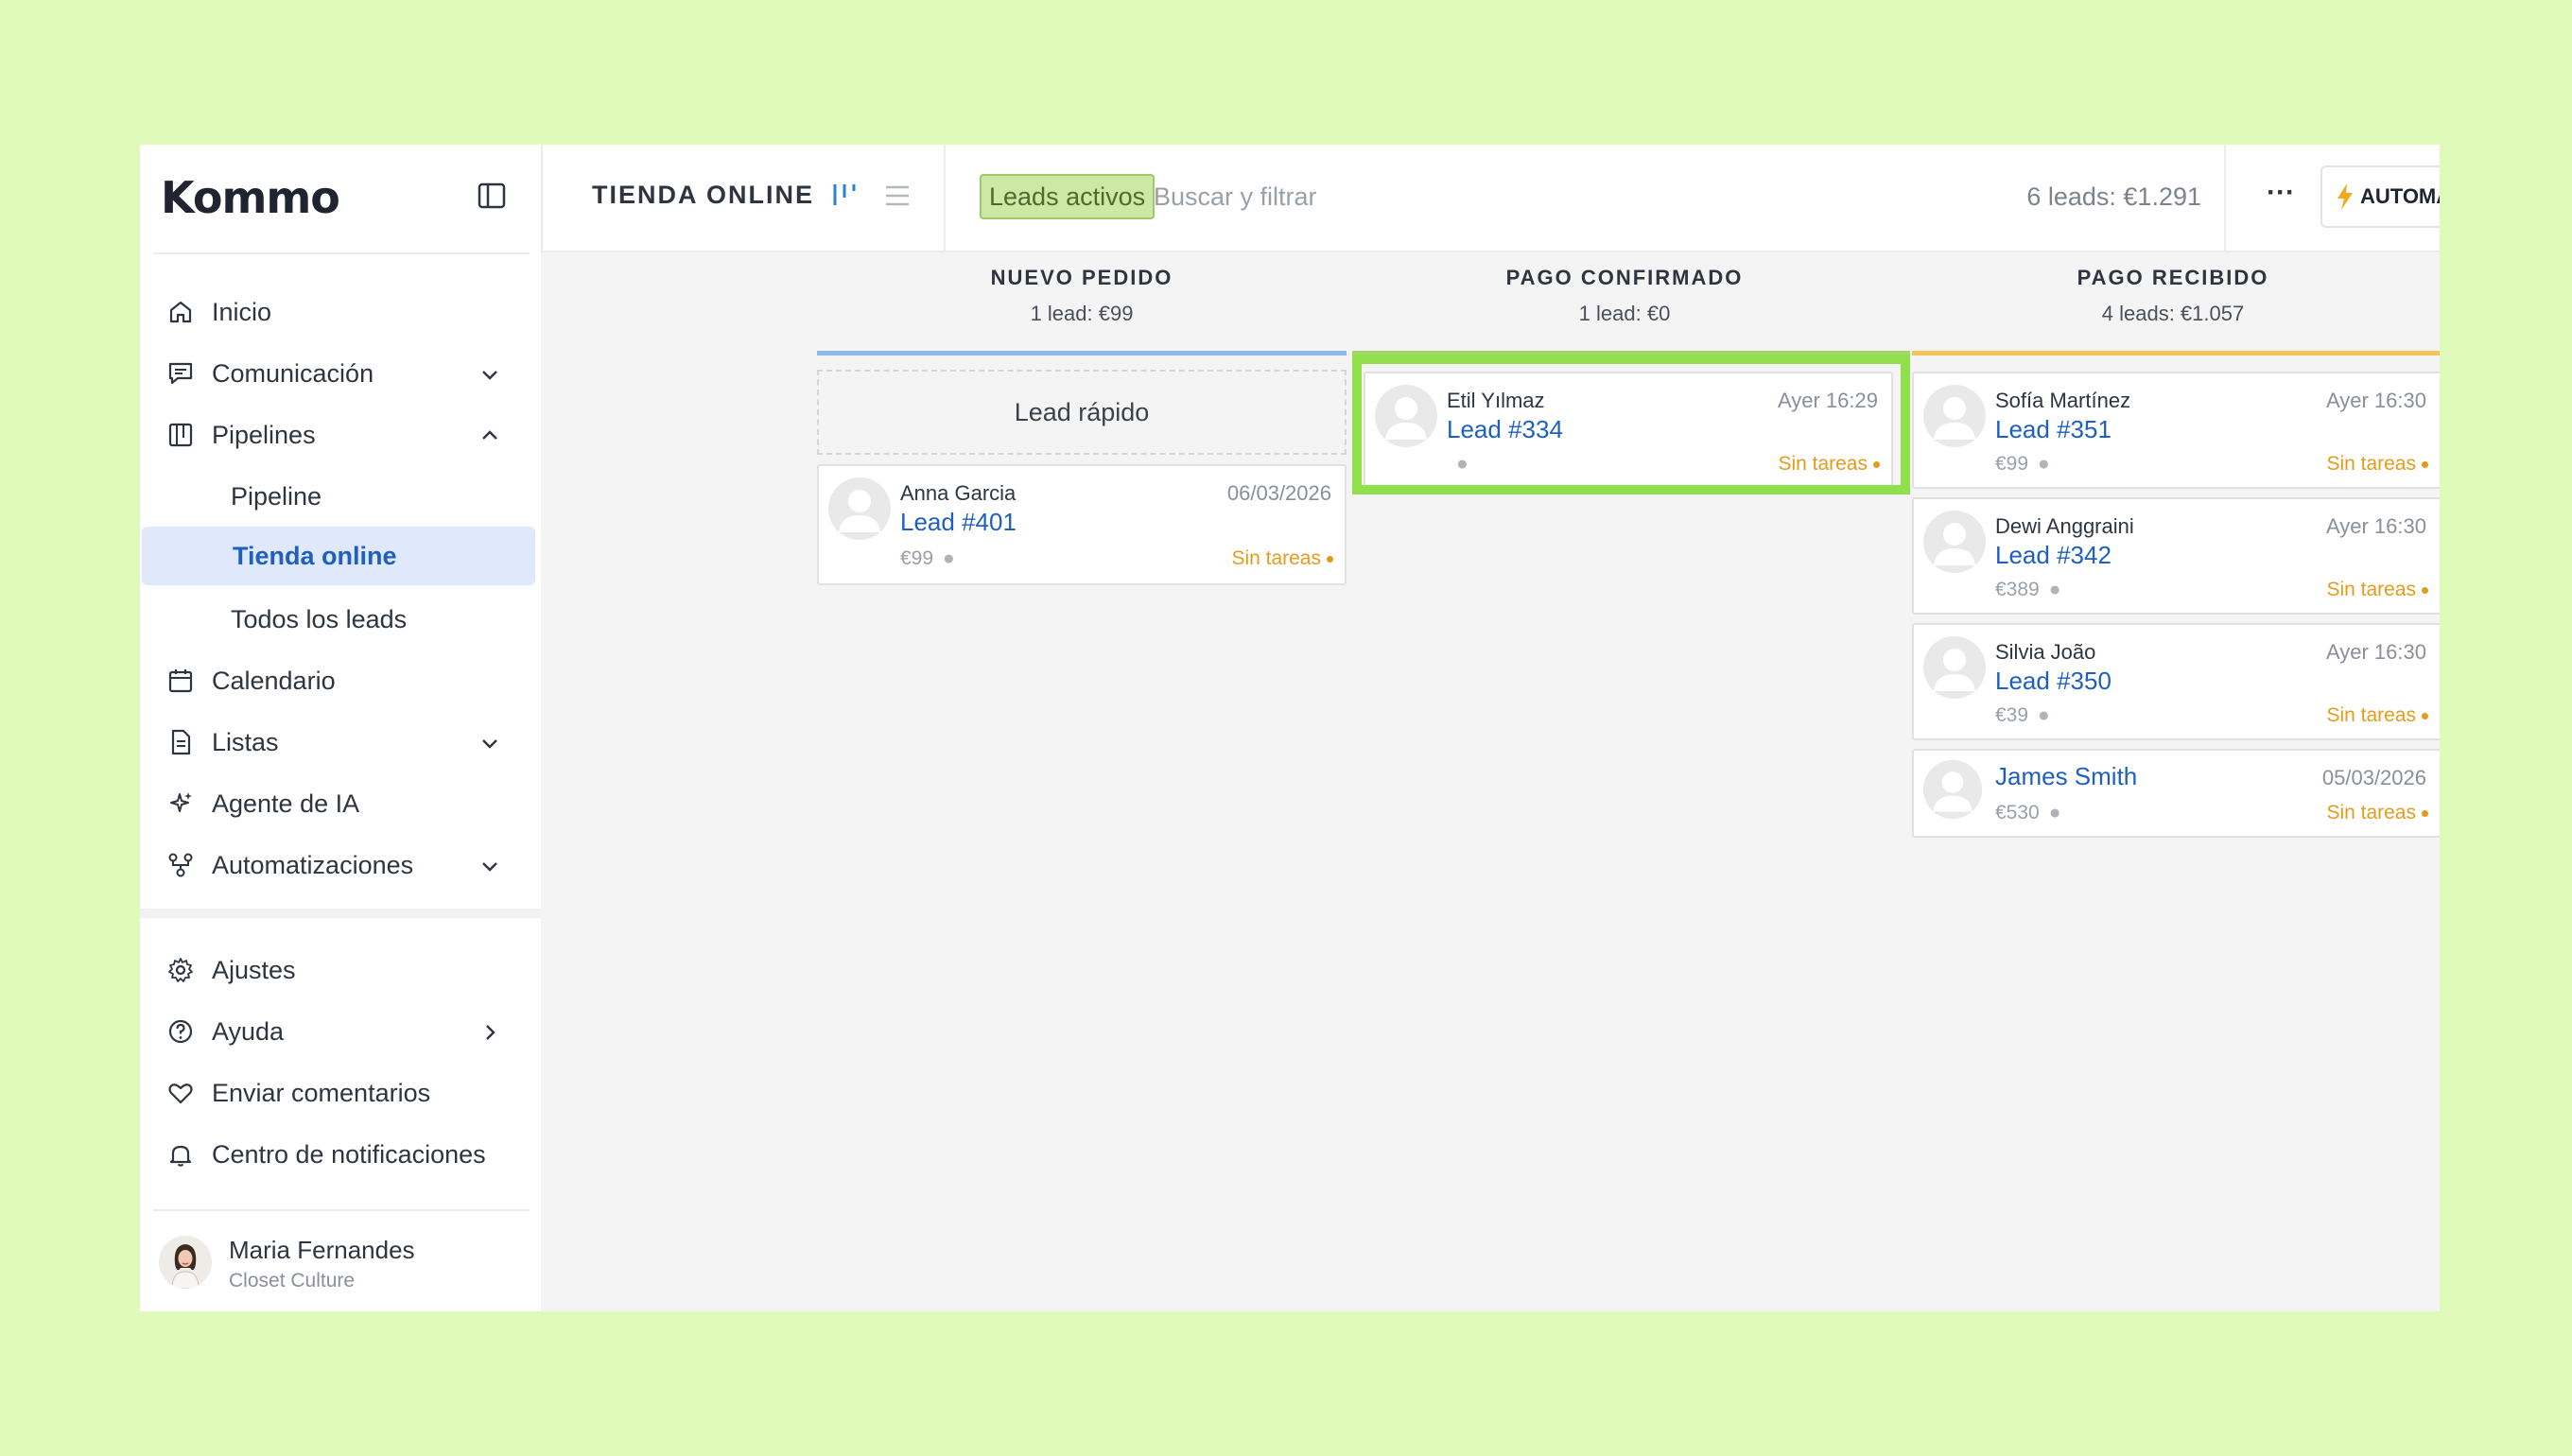 The image size is (2572, 1456). Describe the element at coordinates (340, 1093) in the screenshot. I see `sidebar-item-enviar-comentarios: Enviar comentarios` at that location.